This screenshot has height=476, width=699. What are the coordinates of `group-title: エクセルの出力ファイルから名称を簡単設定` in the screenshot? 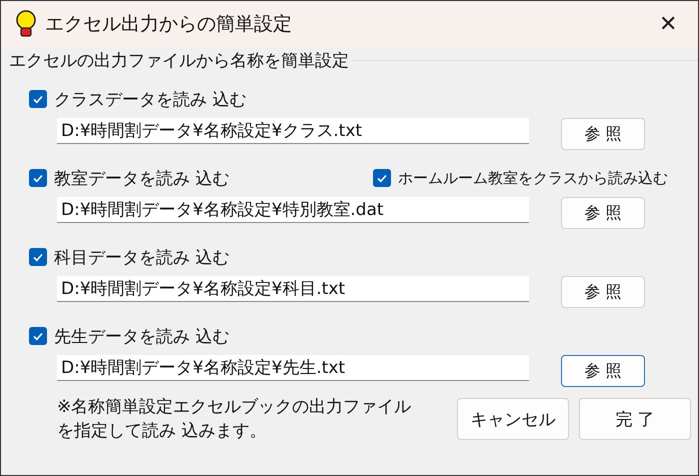 It's located at (179, 61).